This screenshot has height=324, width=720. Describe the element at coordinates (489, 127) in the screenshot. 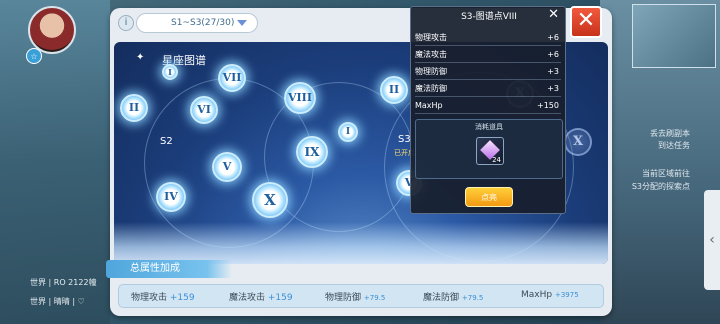

I see `consume-title: 消耗道具` at that location.